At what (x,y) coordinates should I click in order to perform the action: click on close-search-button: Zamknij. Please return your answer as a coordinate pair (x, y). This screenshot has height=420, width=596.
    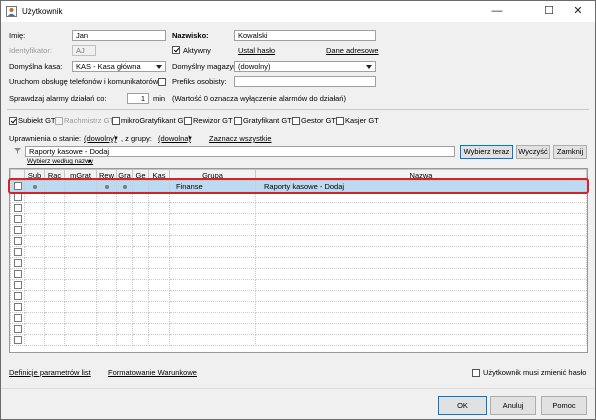
    Looking at the image, I should click on (570, 152).